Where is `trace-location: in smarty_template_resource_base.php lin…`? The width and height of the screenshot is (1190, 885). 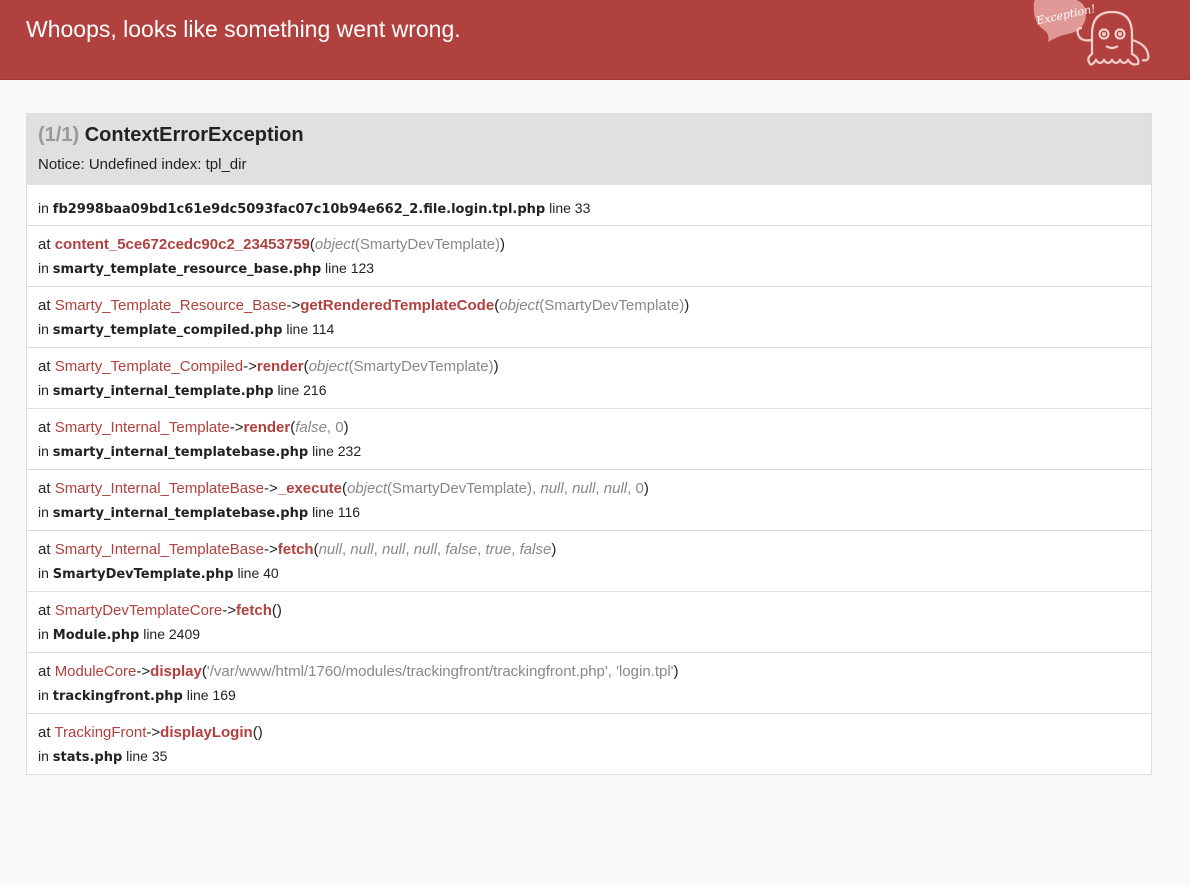
trace-location: in smarty_template_resource_base.php lin… is located at coordinates (589, 269).